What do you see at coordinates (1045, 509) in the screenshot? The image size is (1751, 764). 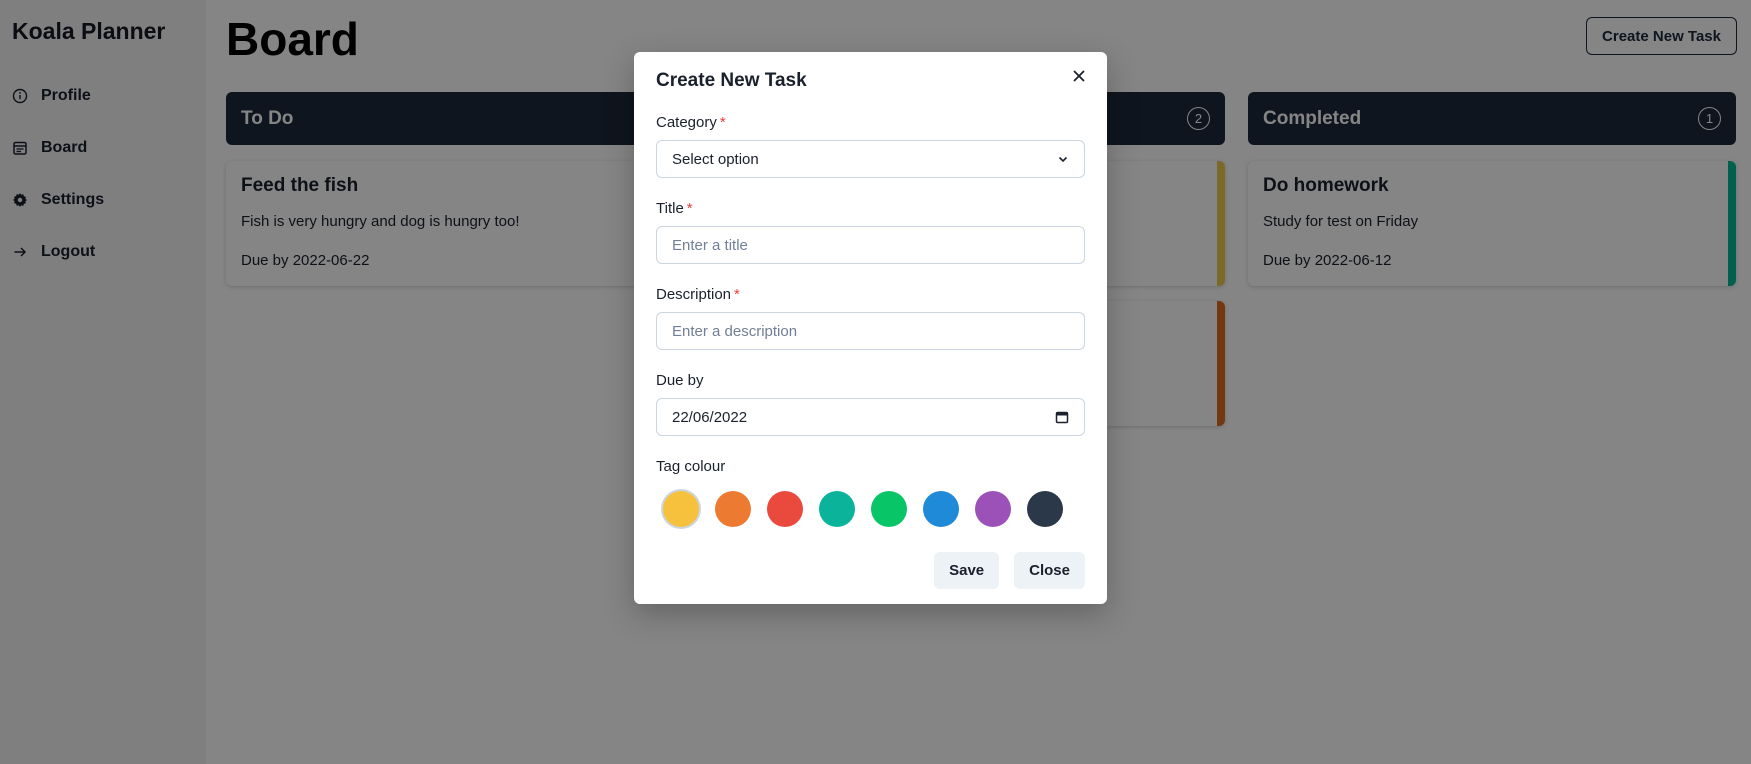 I see `colour-swatch-navy` at bounding box center [1045, 509].